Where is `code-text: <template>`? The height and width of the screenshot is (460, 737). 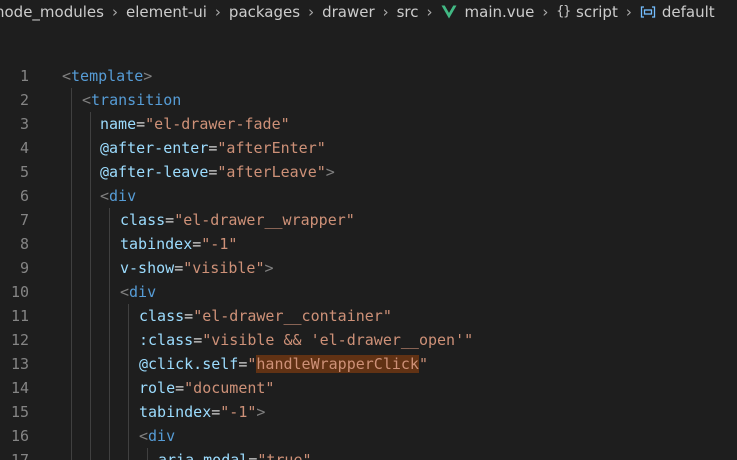
code-text: <template> is located at coordinates (107, 76).